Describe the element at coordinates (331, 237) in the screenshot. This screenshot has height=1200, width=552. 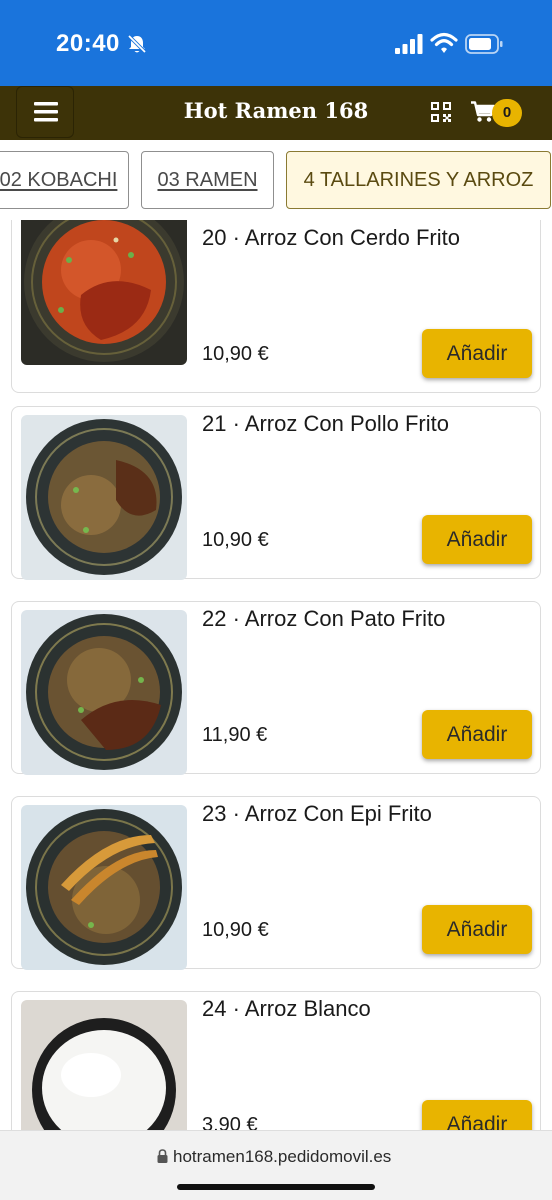
I see `product-name: 20 · Arroz Con Cerdo Frito` at that location.